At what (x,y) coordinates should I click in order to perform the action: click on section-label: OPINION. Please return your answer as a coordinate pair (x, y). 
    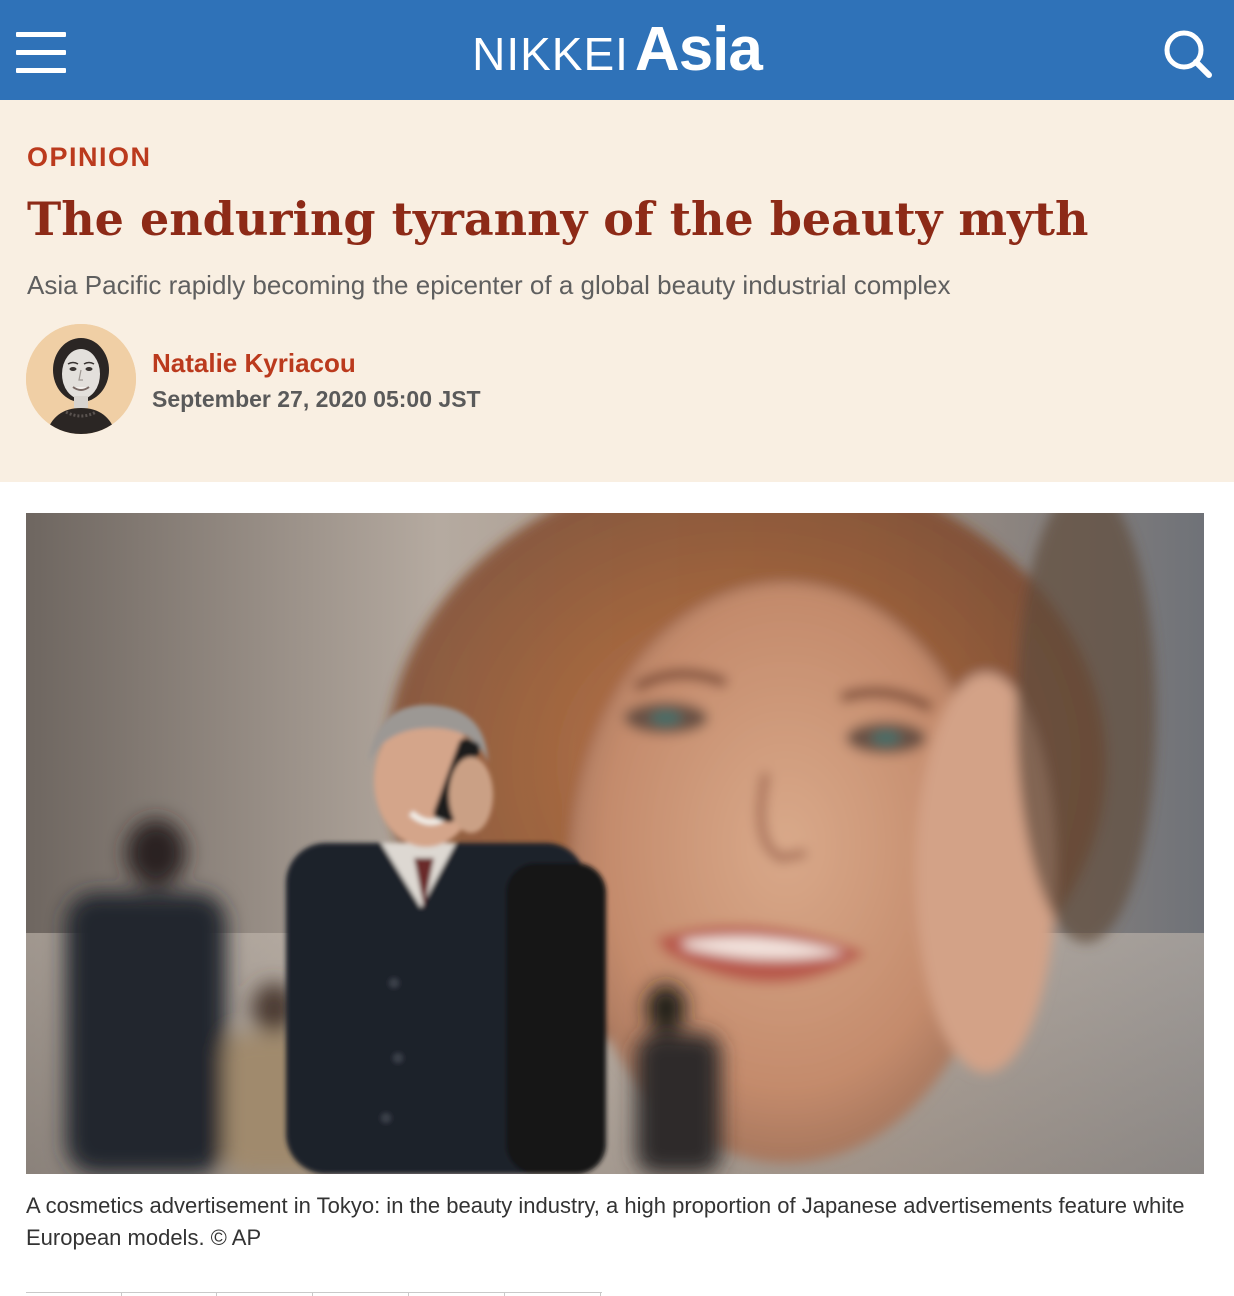
    Looking at the image, I should click on (89, 157).